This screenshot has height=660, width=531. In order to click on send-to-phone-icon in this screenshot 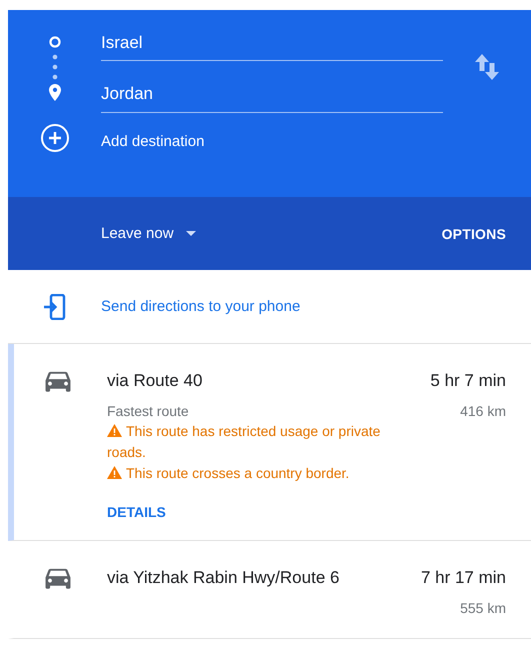, I will do `click(55, 307)`.